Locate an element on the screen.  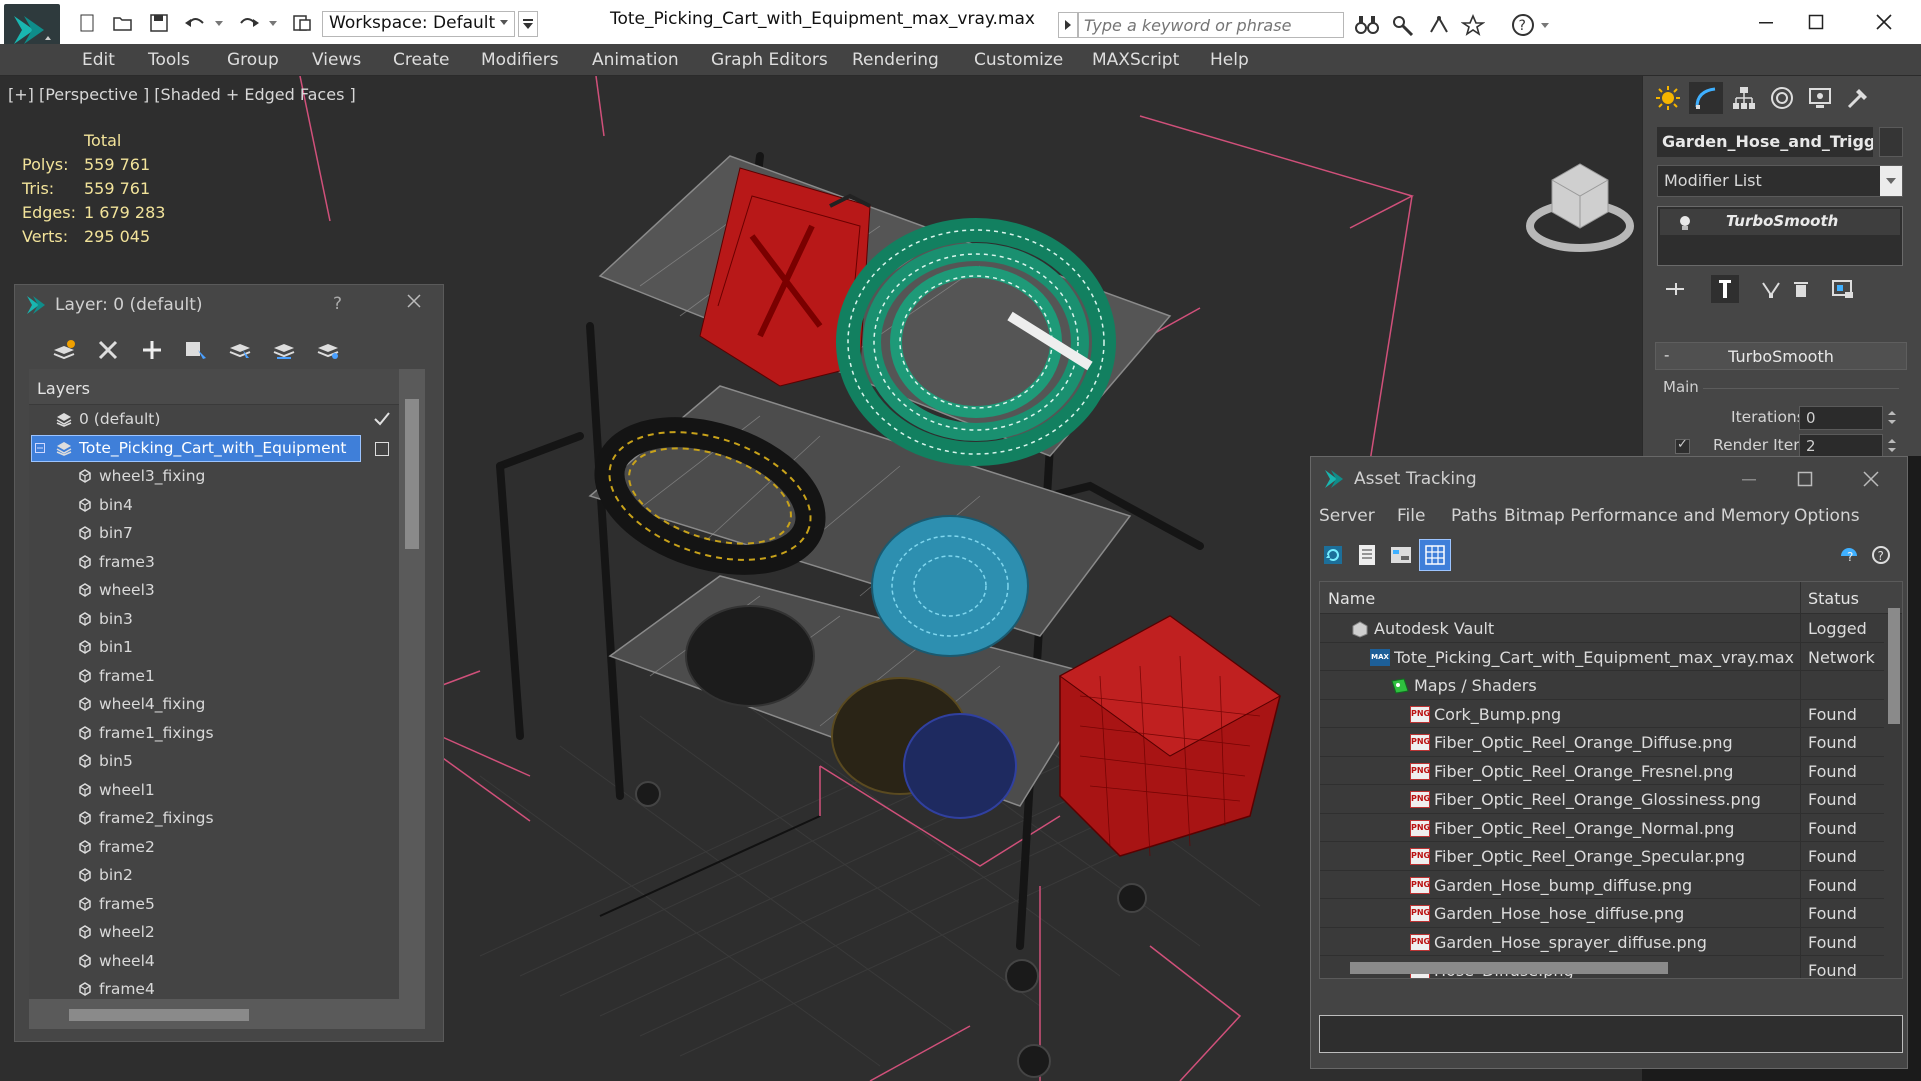
modifier-list-dropdown: Modifier List is located at coordinates (1780, 181).